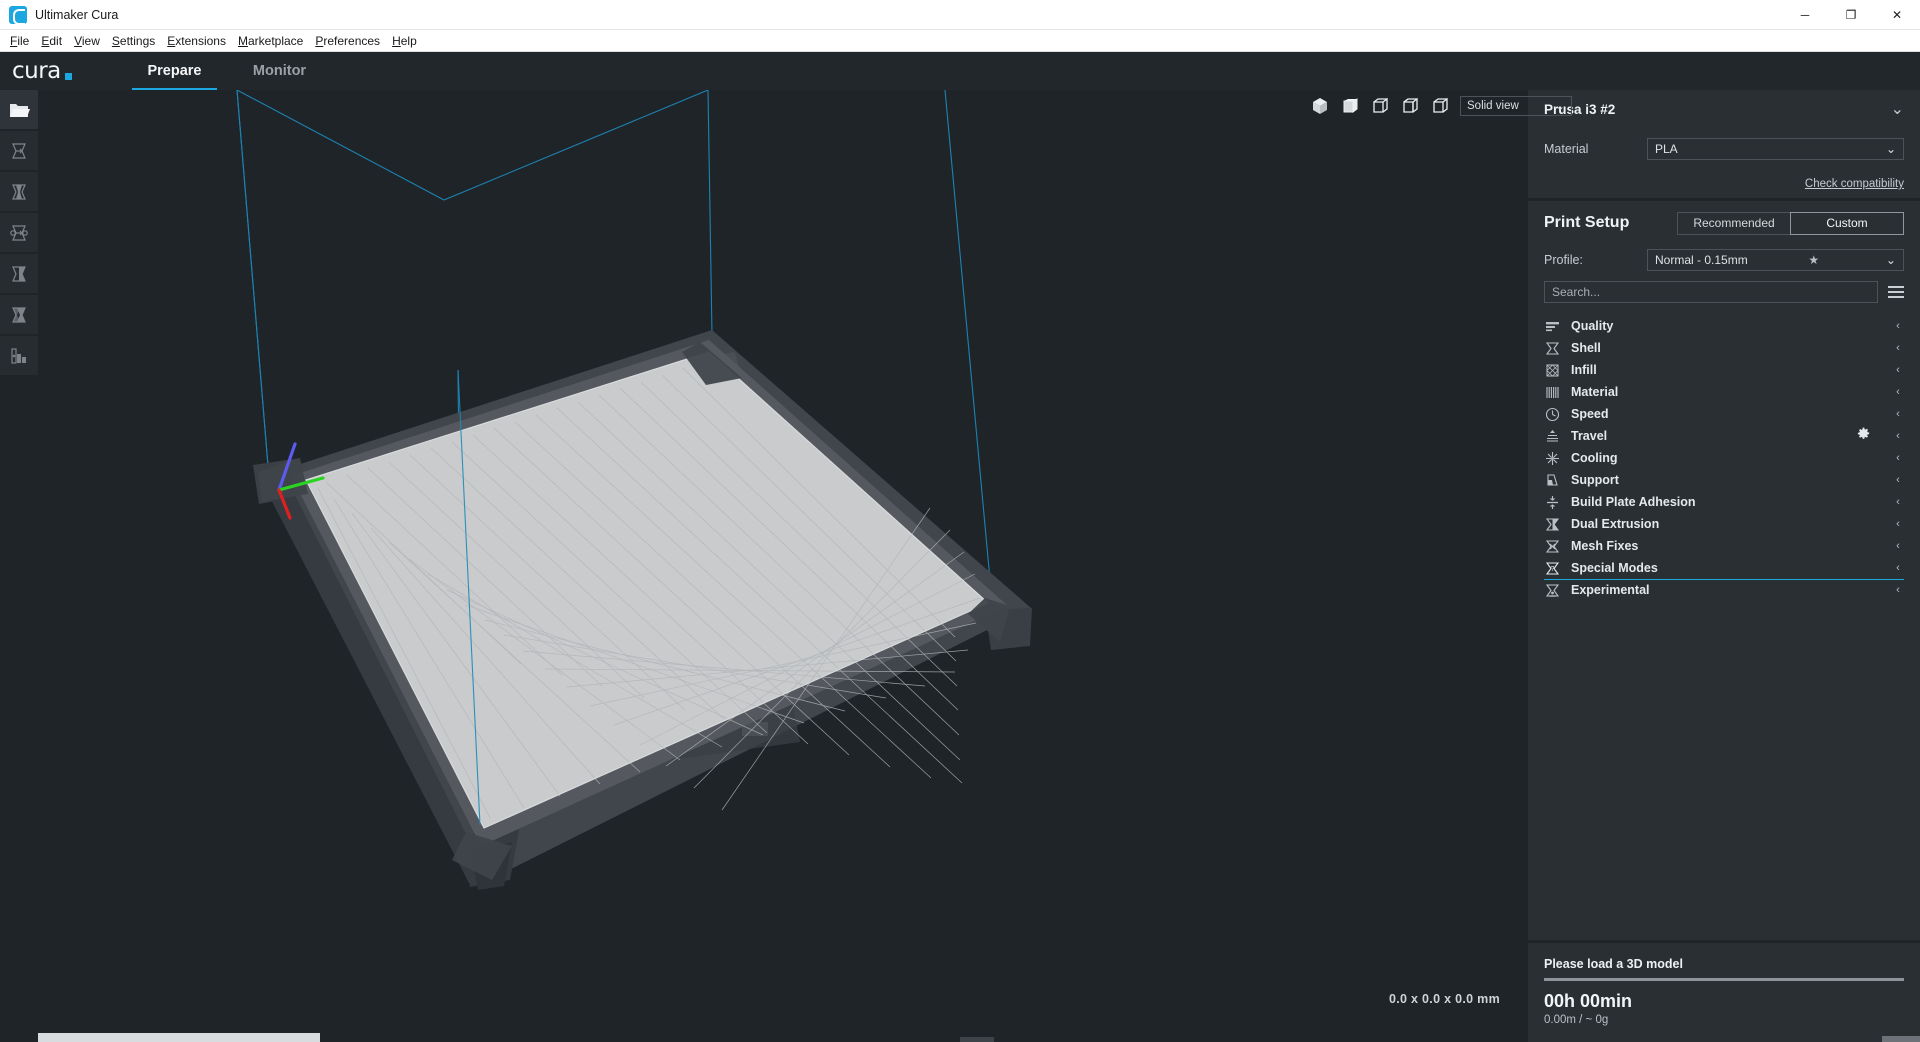  What do you see at coordinates (977, 1039) in the screenshot?
I see `horizontal-scrollbar-secondary` at bounding box center [977, 1039].